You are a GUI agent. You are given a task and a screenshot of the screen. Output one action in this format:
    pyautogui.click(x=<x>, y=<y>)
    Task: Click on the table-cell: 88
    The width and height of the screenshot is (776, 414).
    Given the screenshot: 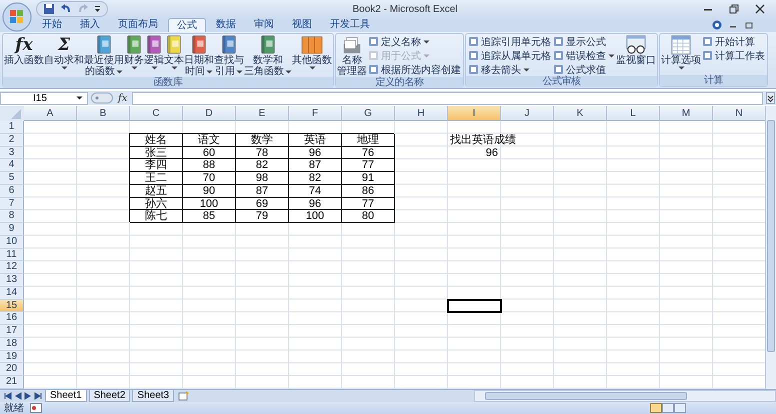 What is the action you would take?
    pyautogui.click(x=209, y=165)
    